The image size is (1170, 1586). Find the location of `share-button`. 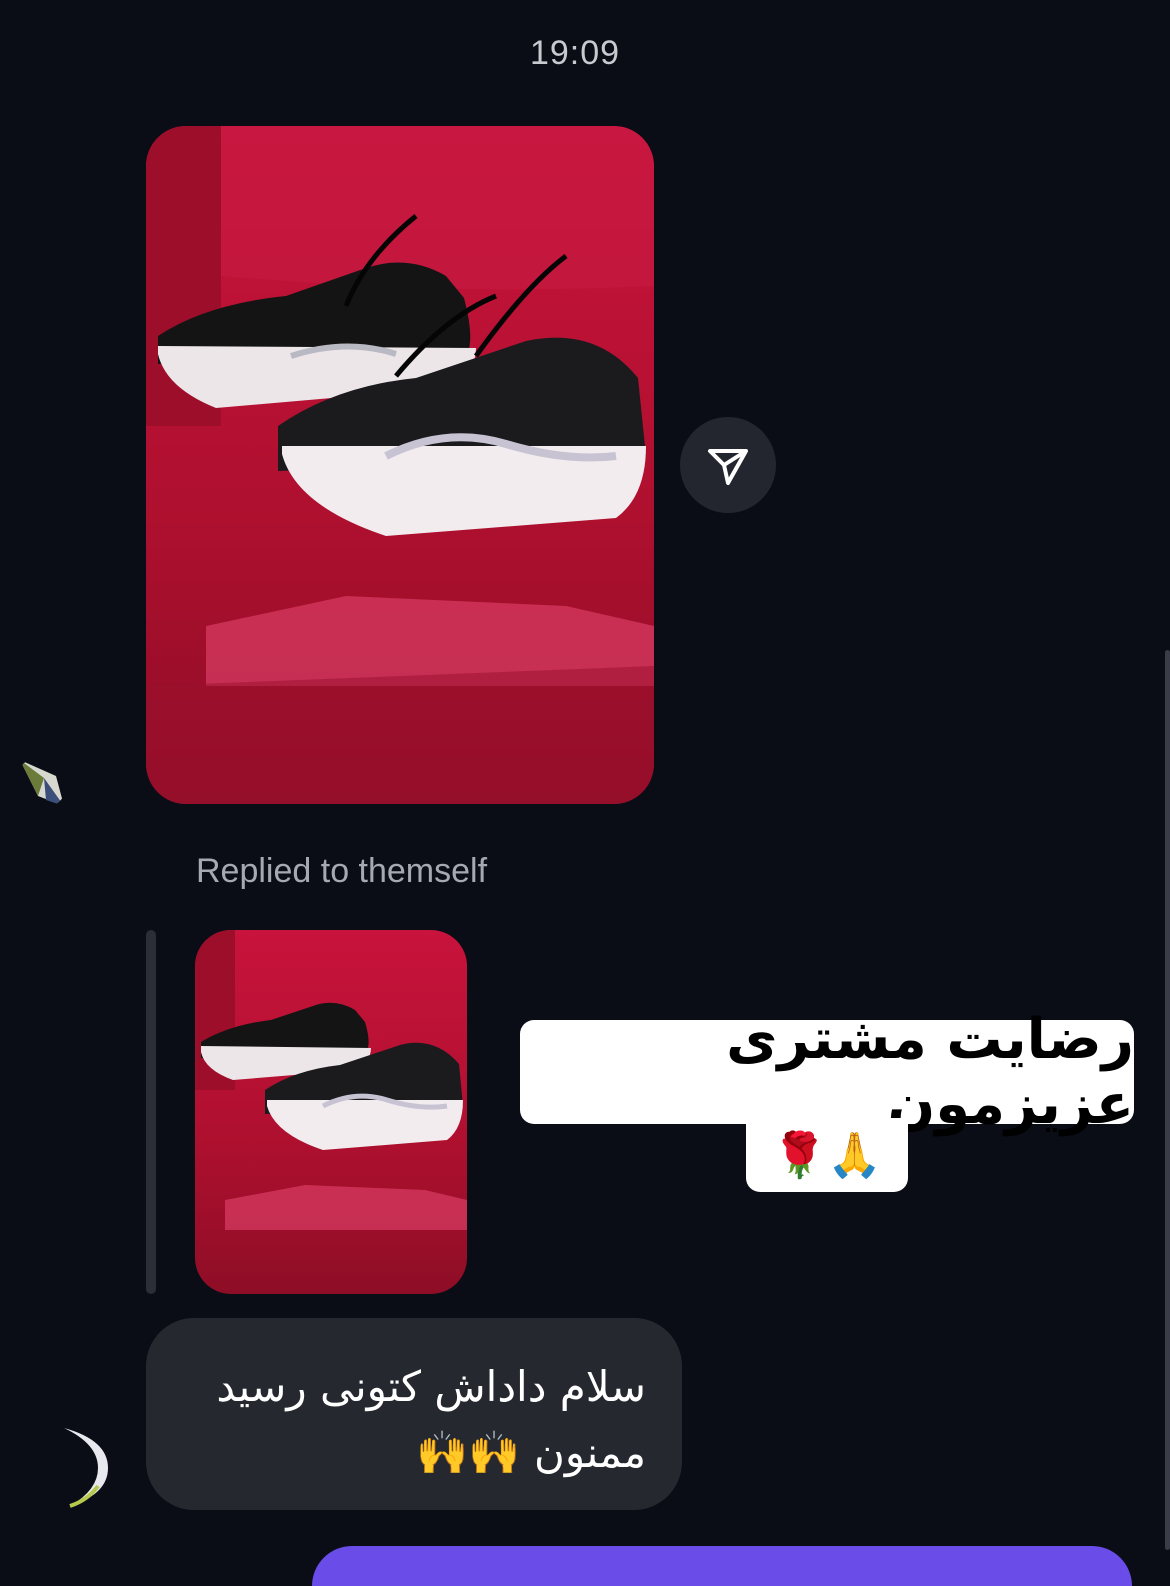

share-button is located at coordinates (728, 465).